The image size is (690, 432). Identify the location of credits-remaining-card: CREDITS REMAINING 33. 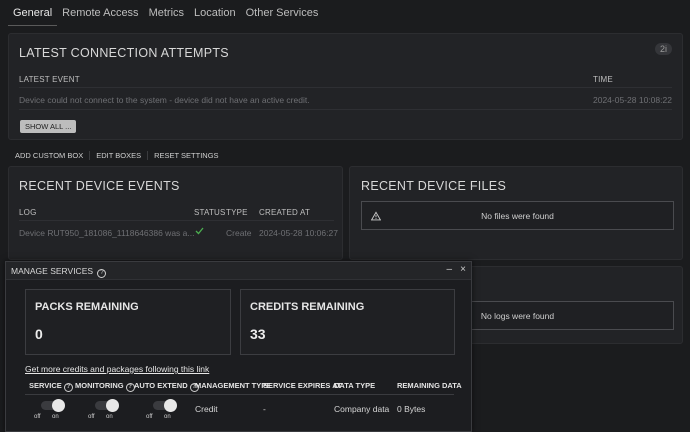
(347, 322).